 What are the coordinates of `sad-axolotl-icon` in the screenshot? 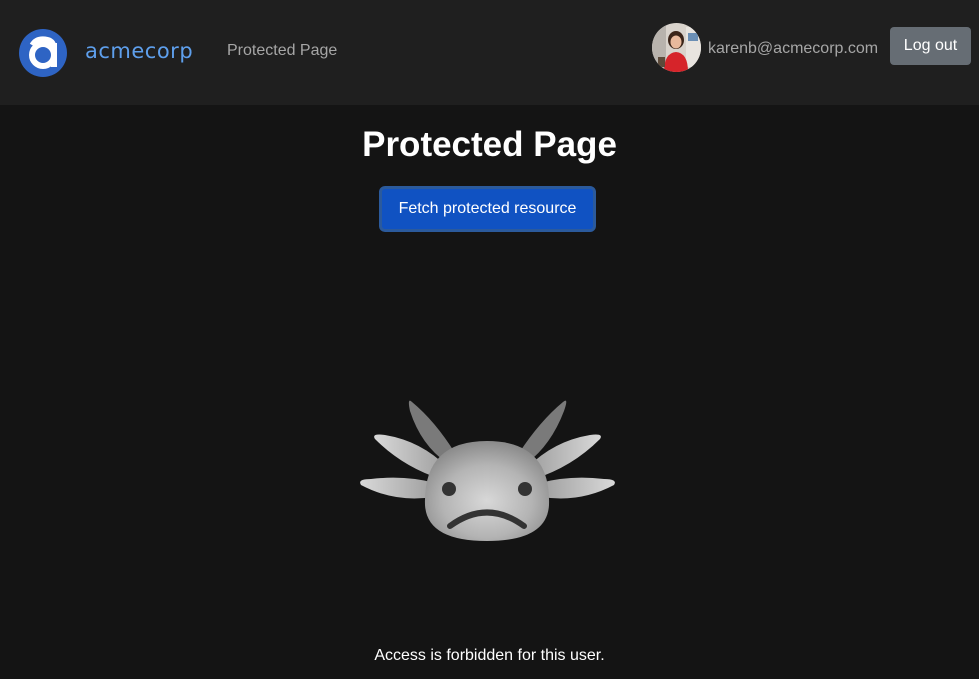 It's located at (487, 472).